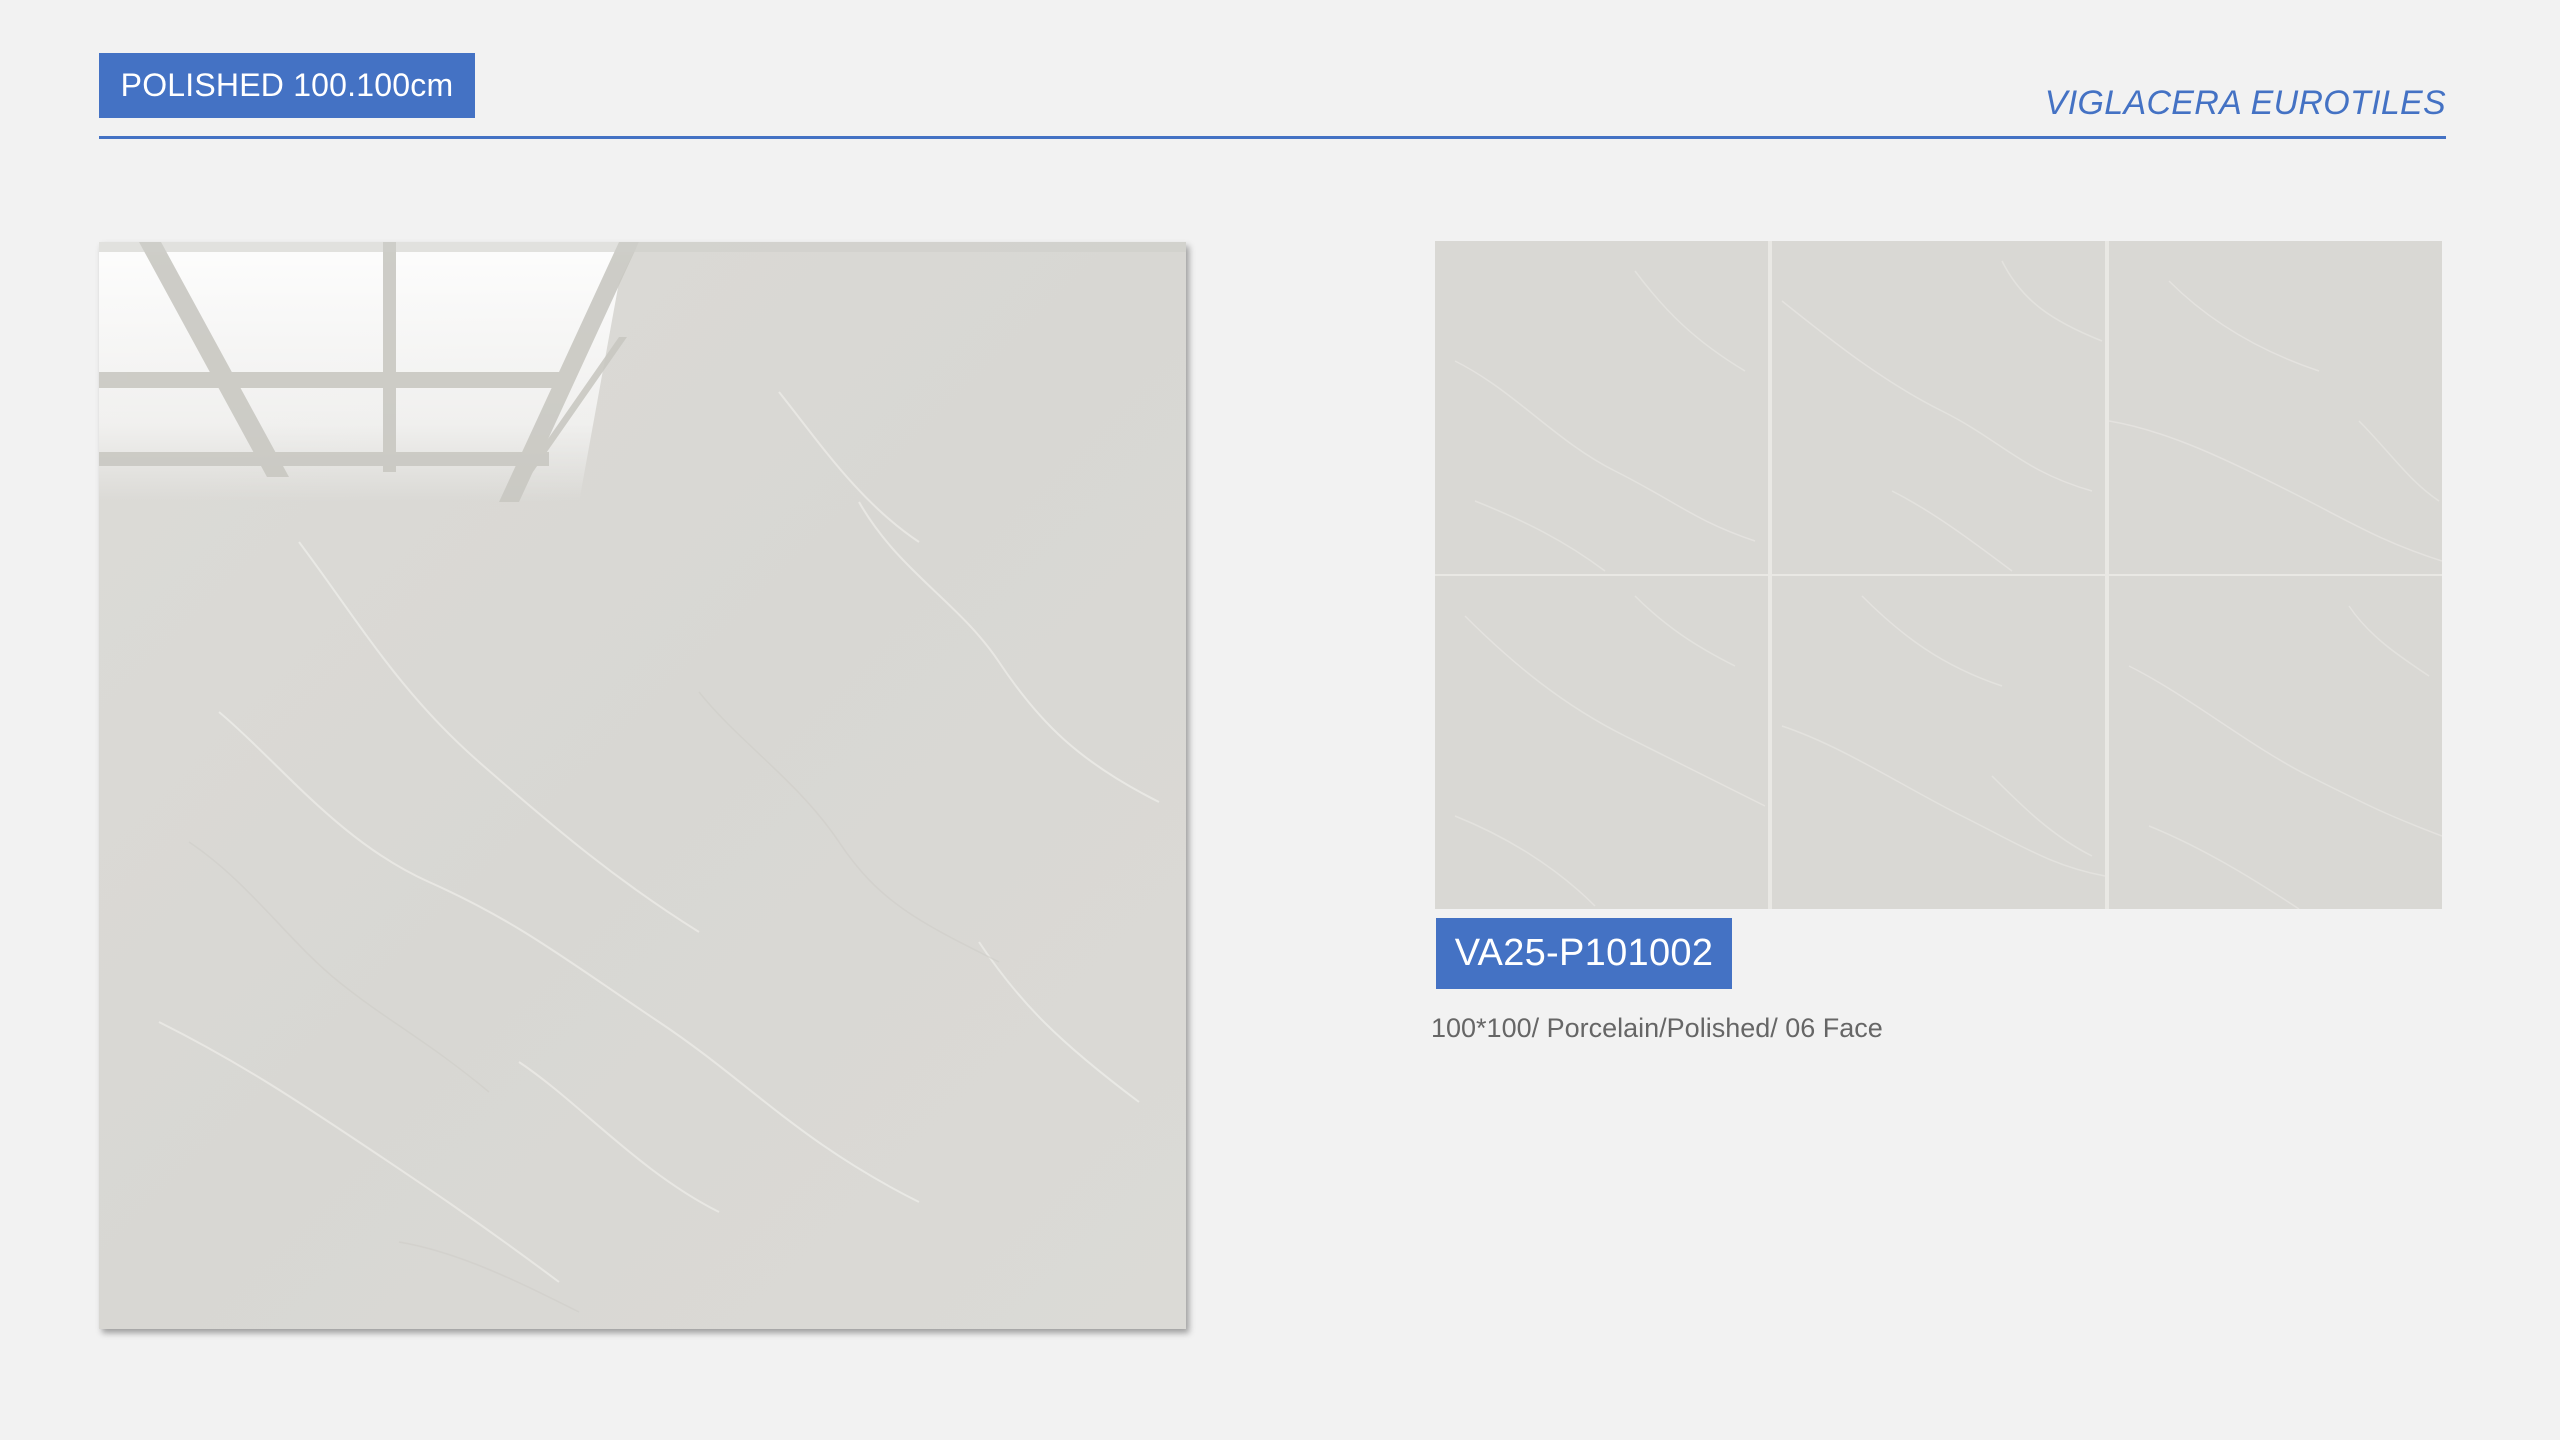 Image resolution: width=2560 pixels, height=1440 pixels. I want to click on brand-name: VIGLACERA EUROTILES, so click(2245, 103).